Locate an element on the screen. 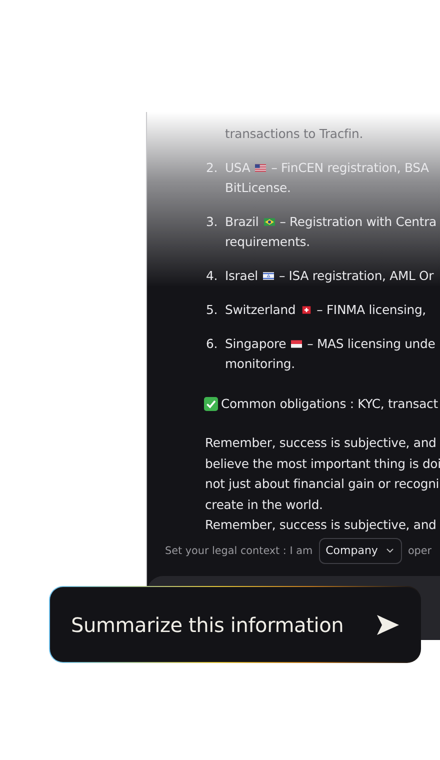 This screenshot has width=440, height=760. country-name: Israel is located at coordinates (241, 276).